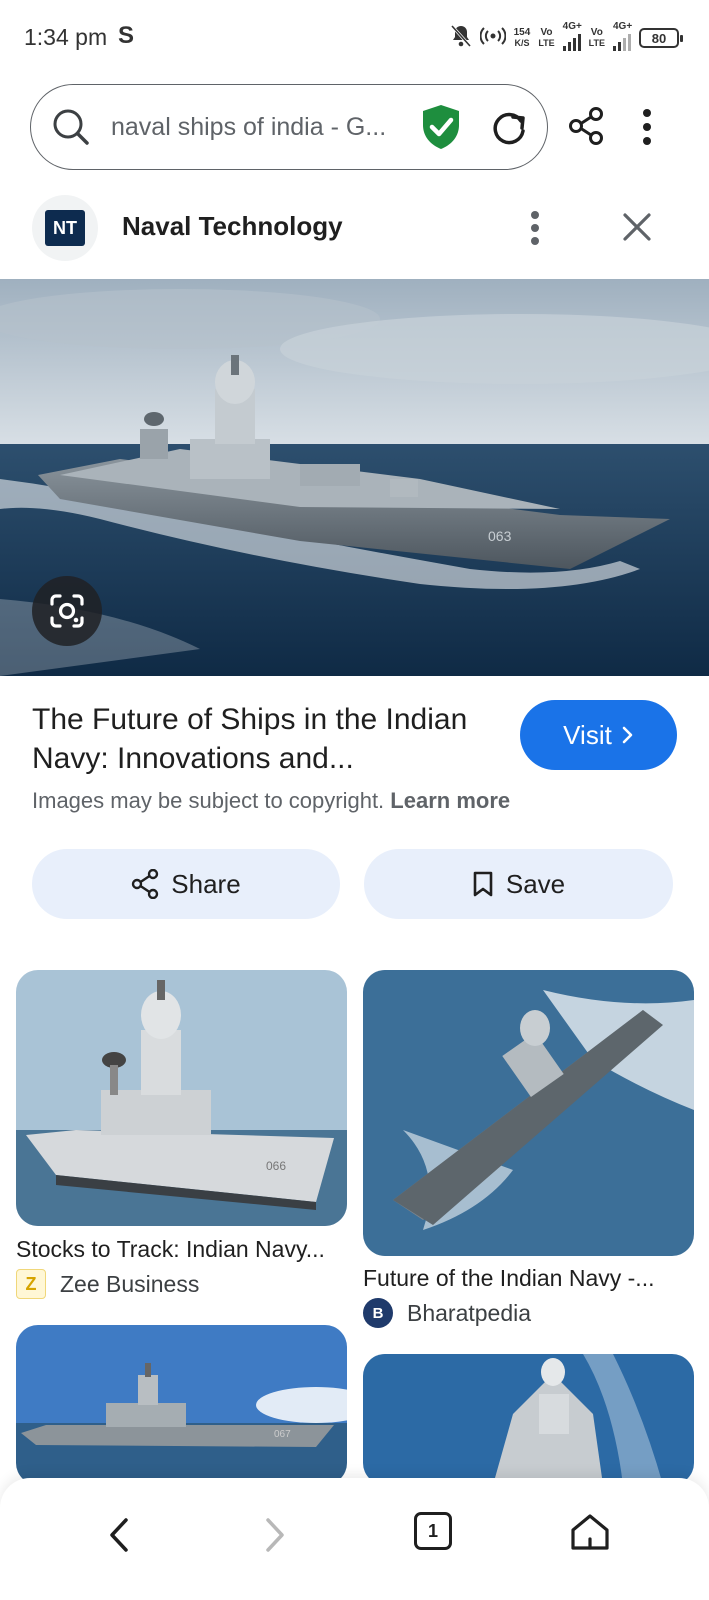 The width and height of the screenshot is (709, 1600). I want to click on signal-1-type: 4G+, so click(572, 26).